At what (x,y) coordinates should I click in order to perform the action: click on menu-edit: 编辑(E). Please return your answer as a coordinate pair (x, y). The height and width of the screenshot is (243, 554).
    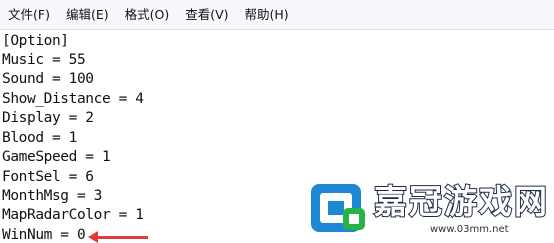
    Looking at the image, I should click on (87, 15).